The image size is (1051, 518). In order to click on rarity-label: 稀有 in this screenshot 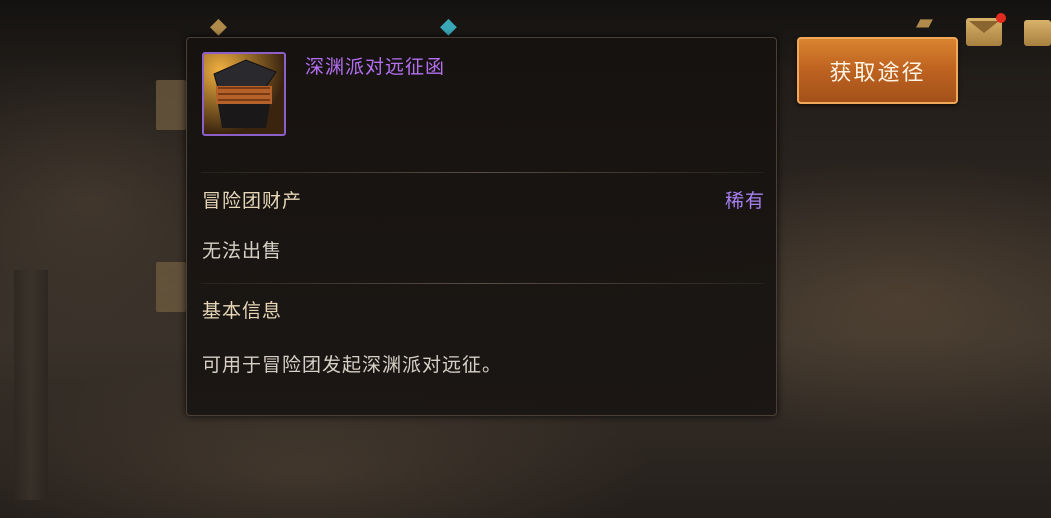, I will do `click(744, 201)`.